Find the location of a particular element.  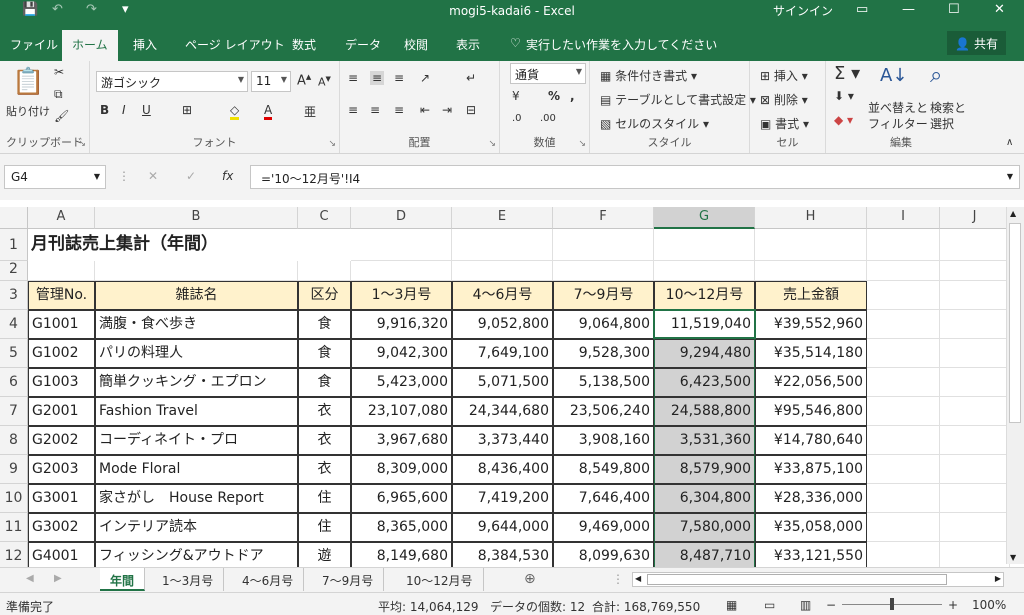

cell-a5: G1002 is located at coordinates (61, 353).